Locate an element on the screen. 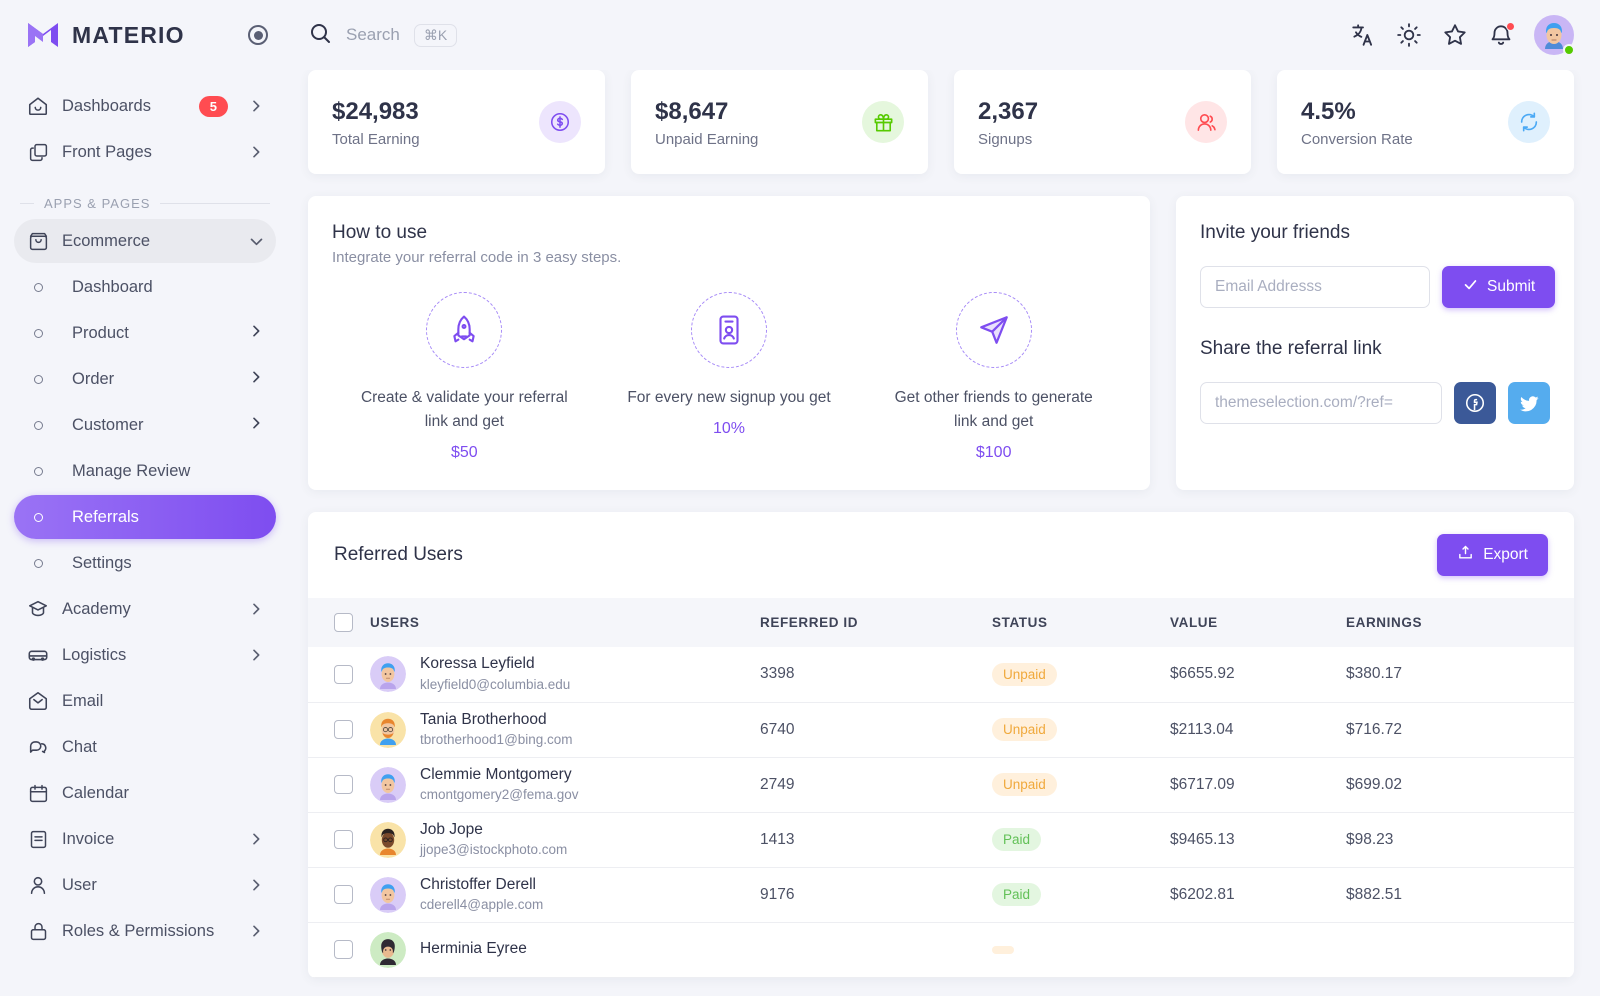 This screenshot has height=996, width=1600. stat-value: 2,367 is located at coordinates (1008, 111).